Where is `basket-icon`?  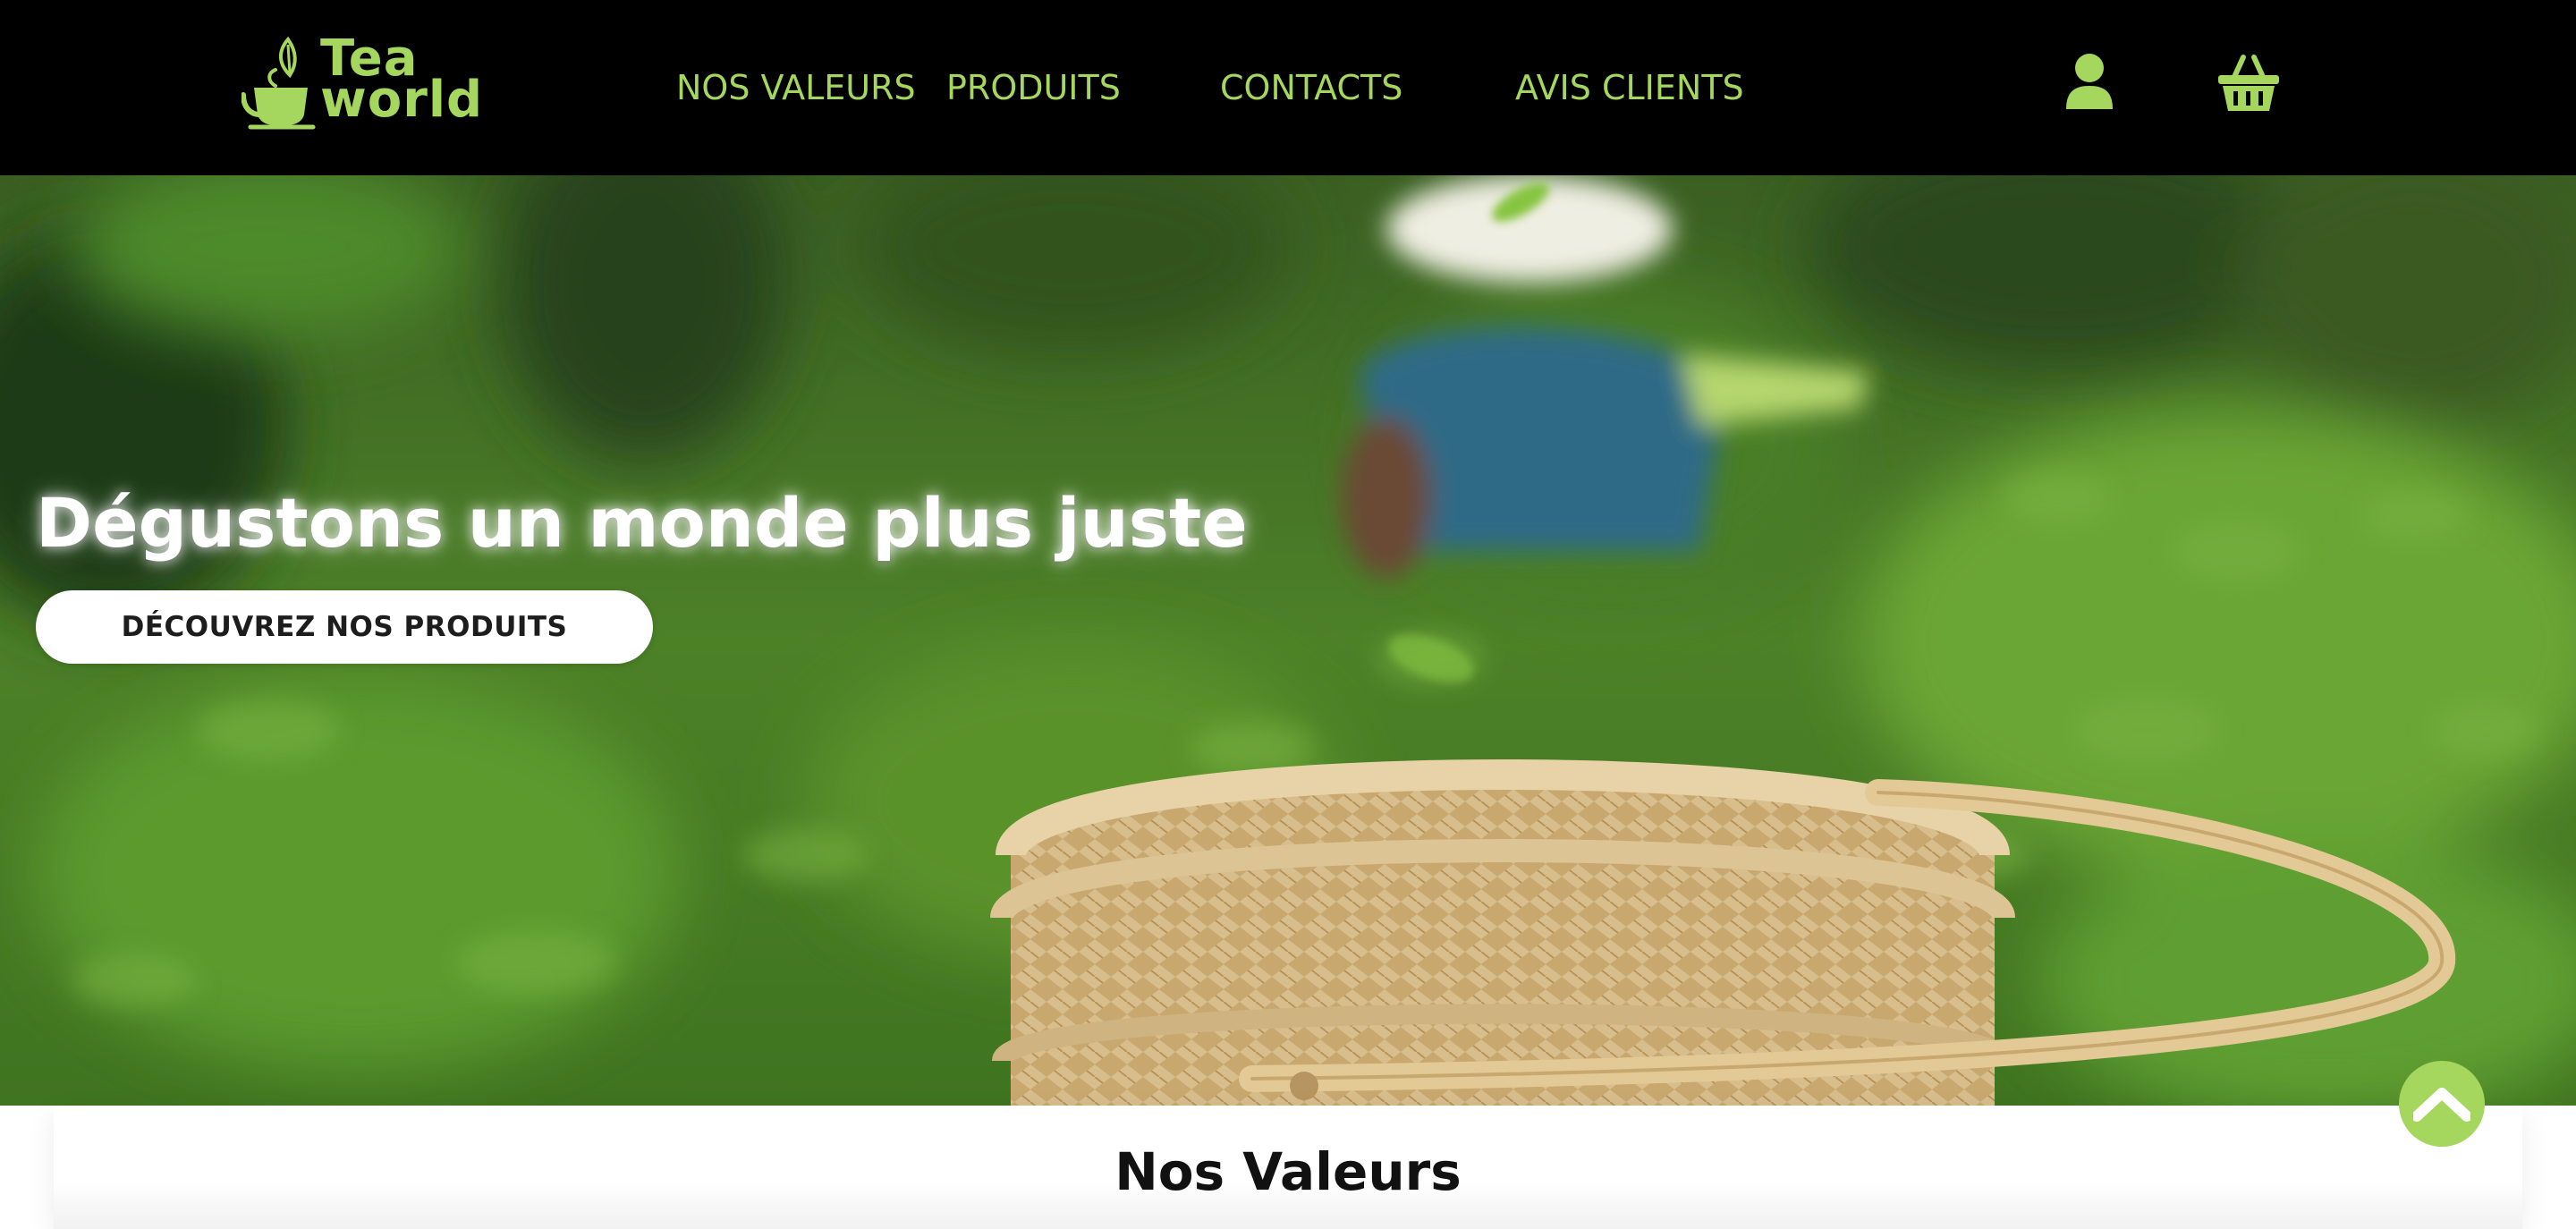
basket-icon is located at coordinates (2248, 83).